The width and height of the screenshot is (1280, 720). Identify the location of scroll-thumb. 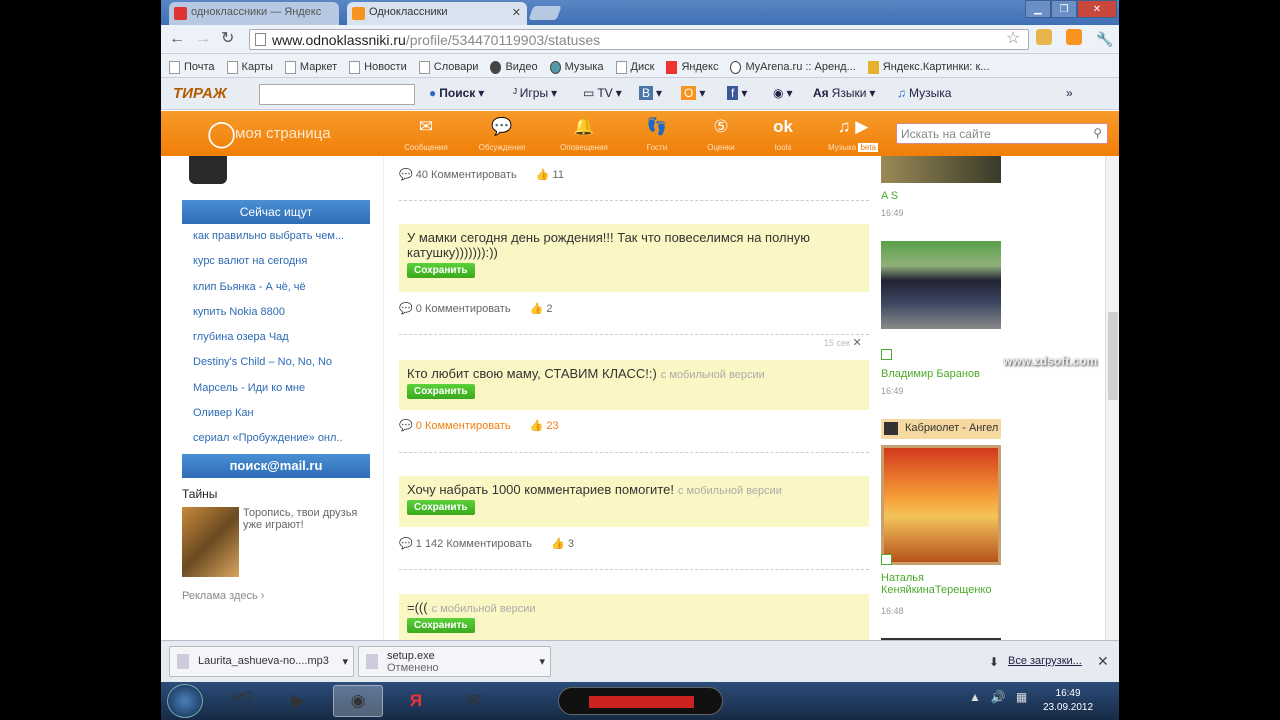
(1113, 356).